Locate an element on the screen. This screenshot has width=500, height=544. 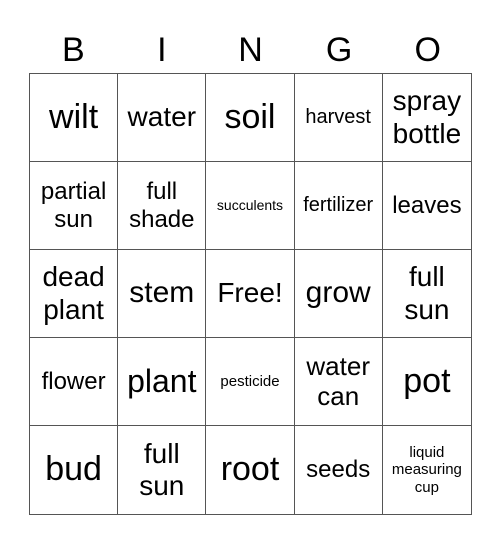
bingo-cell: seeds is located at coordinates (339, 470).